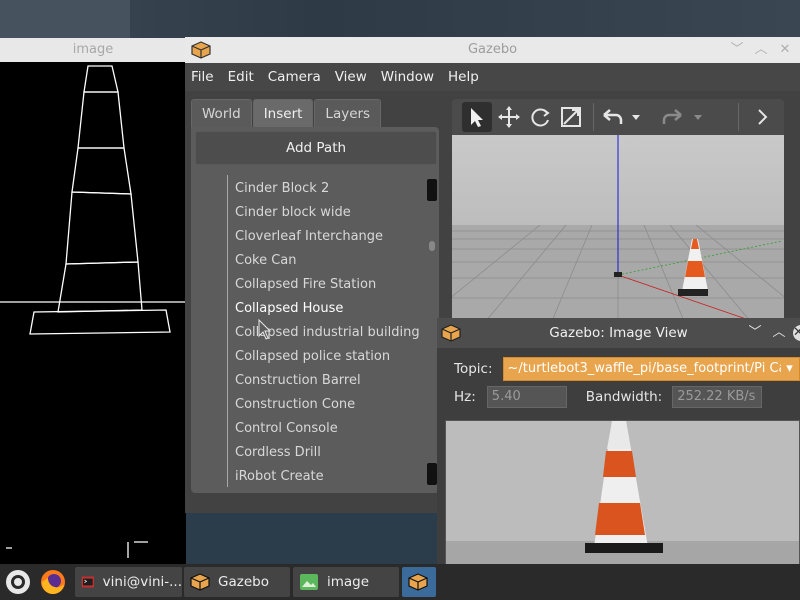 The height and width of the screenshot is (600, 800). Describe the element at coordinates (465, 397) in the screenshot. I see `hz-label: Hz:` at that location.